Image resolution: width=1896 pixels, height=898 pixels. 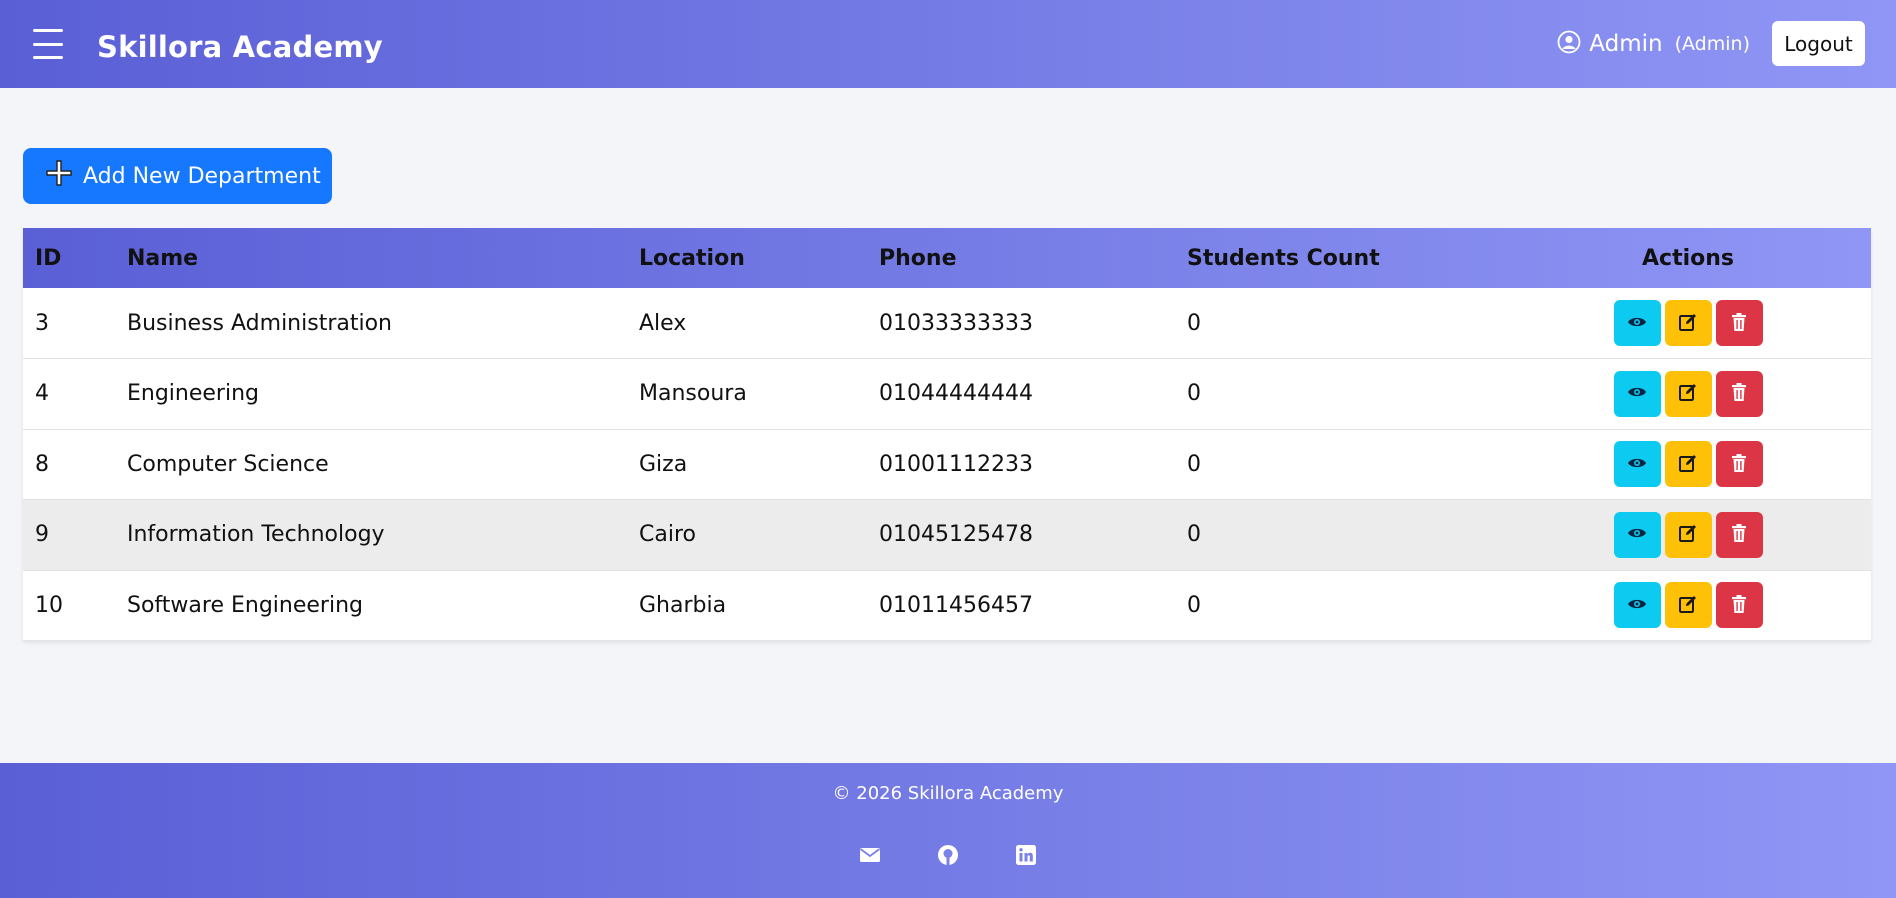 What do you see at coordinates (193, 394) in the screenshot?
I see `cell-name: Engineering` at bounding box center [193, 394].